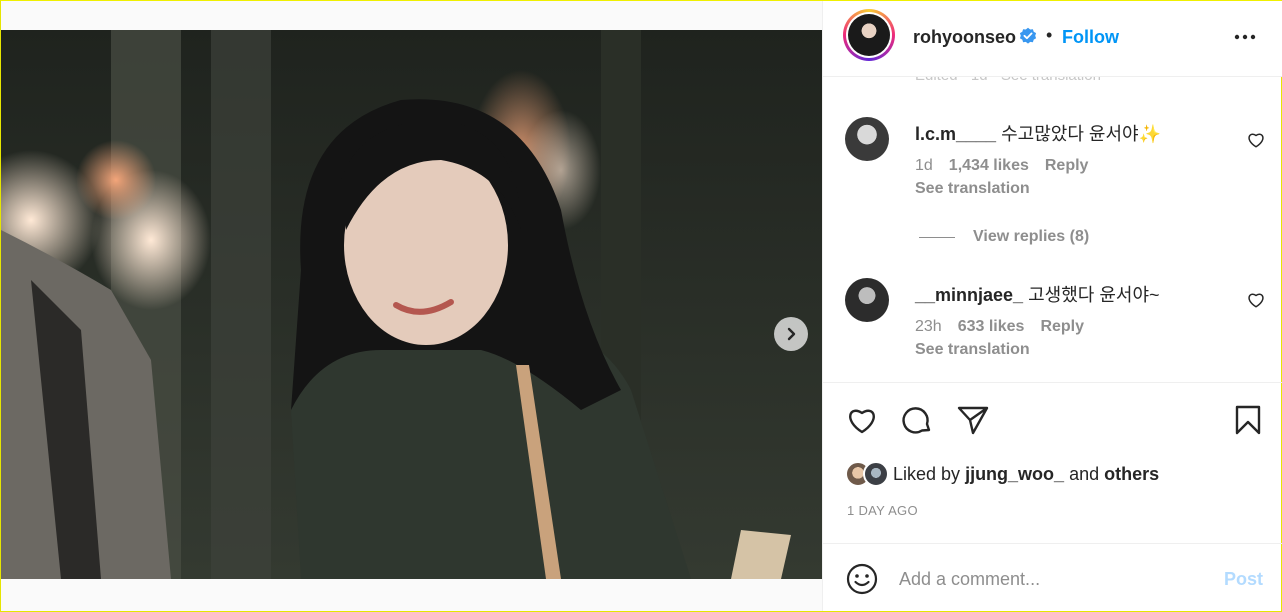 Image resolution: width=1282 pixels, height=612 pixels. I want to click on share-send-icon, so click(973, 420).